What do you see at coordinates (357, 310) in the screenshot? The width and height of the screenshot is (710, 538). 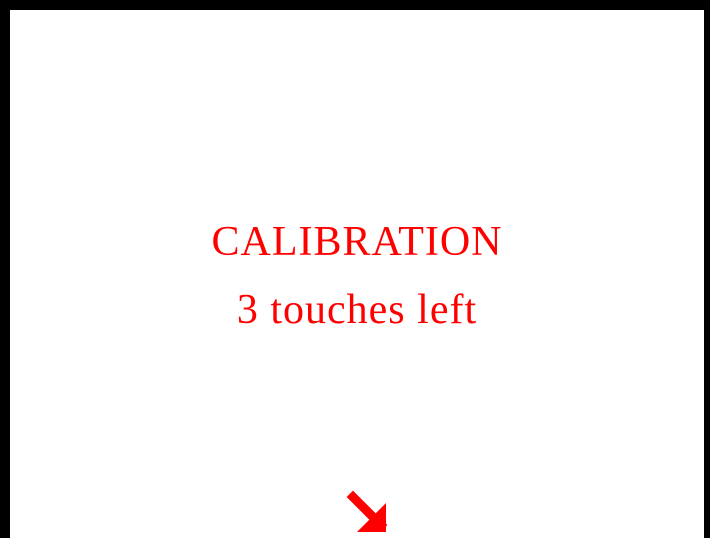 I see `touches-left-status: 3 touches left` at bounding box center [357, 310].